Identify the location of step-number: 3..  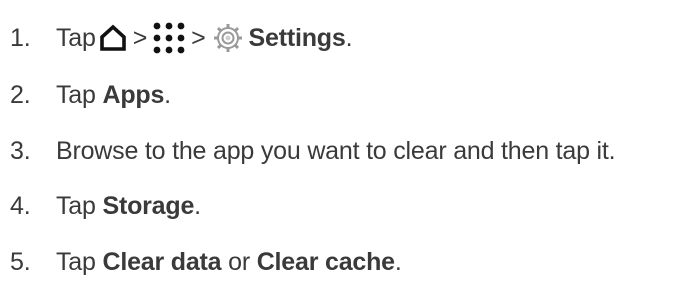
(20, 150).